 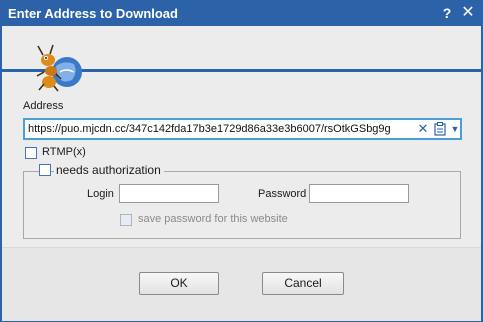 What do you see at coordinates (241, 13) in the screenshot?
I see `title-bar: Enter Address to Download ? ✕` at bounding box center [241, 13].